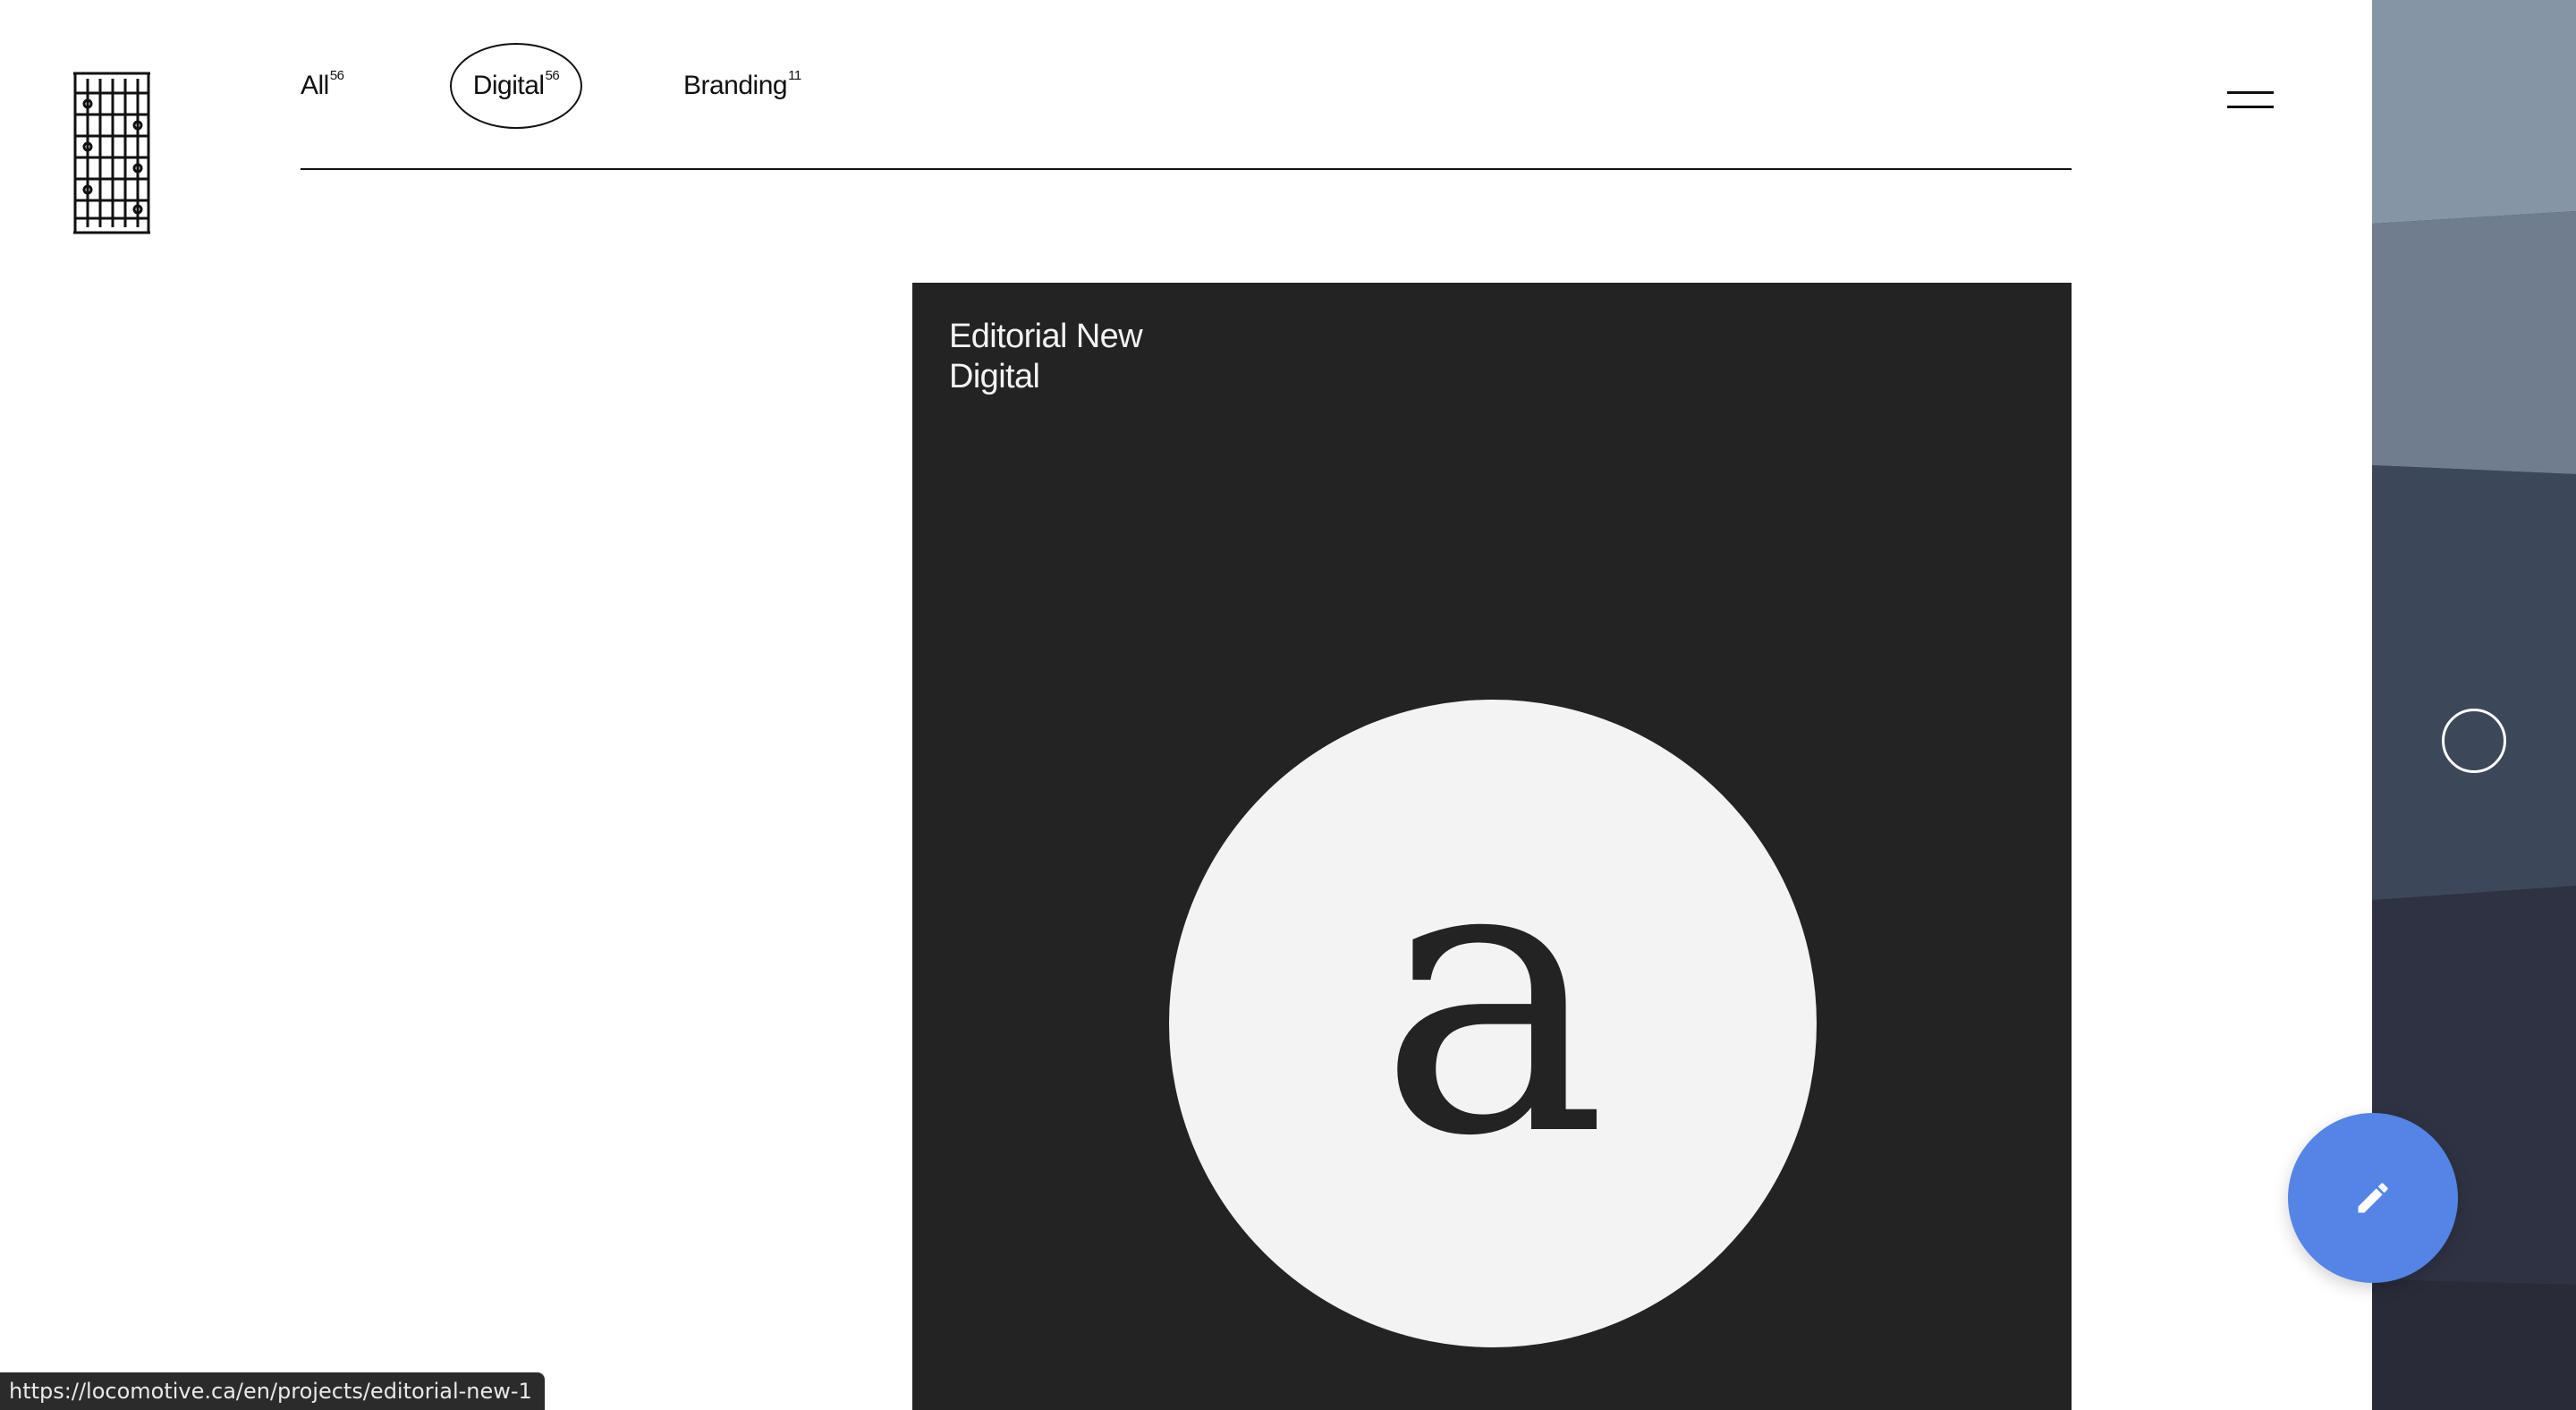 The image size is (2576, 1410). What do you see at coordinates (508, 85) in the screenshot?
I see `filter-digital-label: Digital` at bounding box center [508, 85].